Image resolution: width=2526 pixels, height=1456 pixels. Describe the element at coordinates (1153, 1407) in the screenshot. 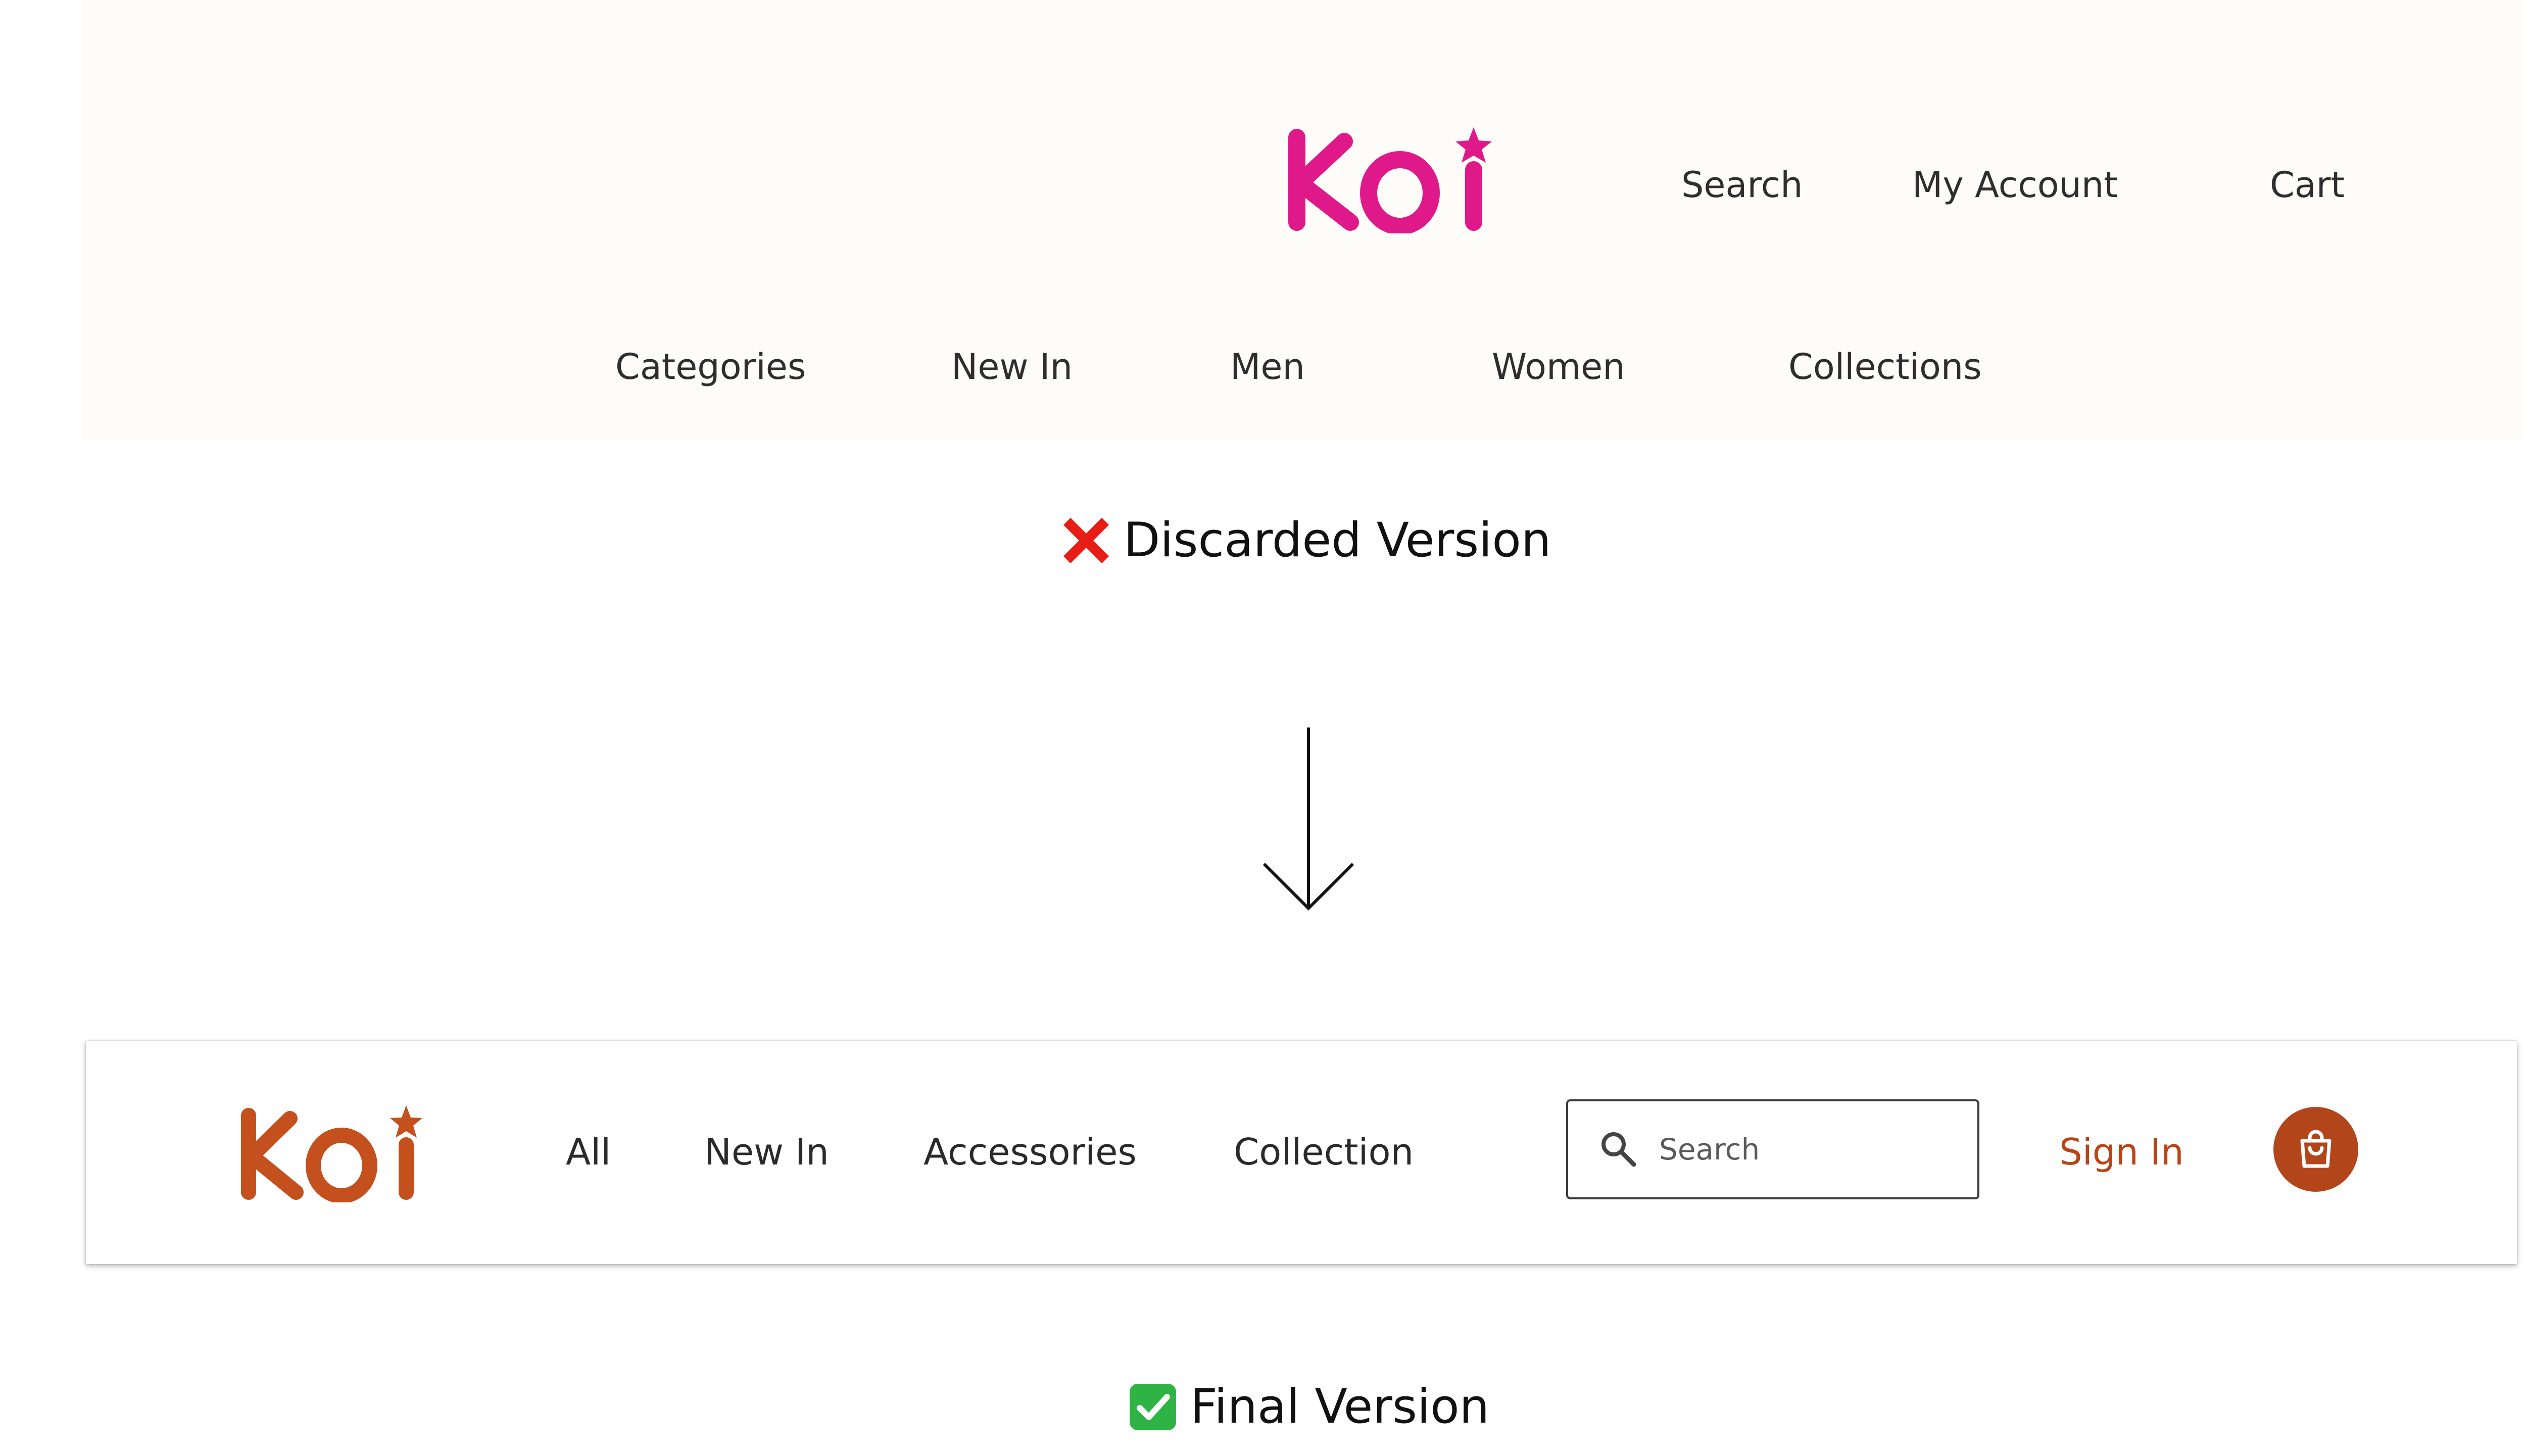

I see `check-mark-icon` at that location.